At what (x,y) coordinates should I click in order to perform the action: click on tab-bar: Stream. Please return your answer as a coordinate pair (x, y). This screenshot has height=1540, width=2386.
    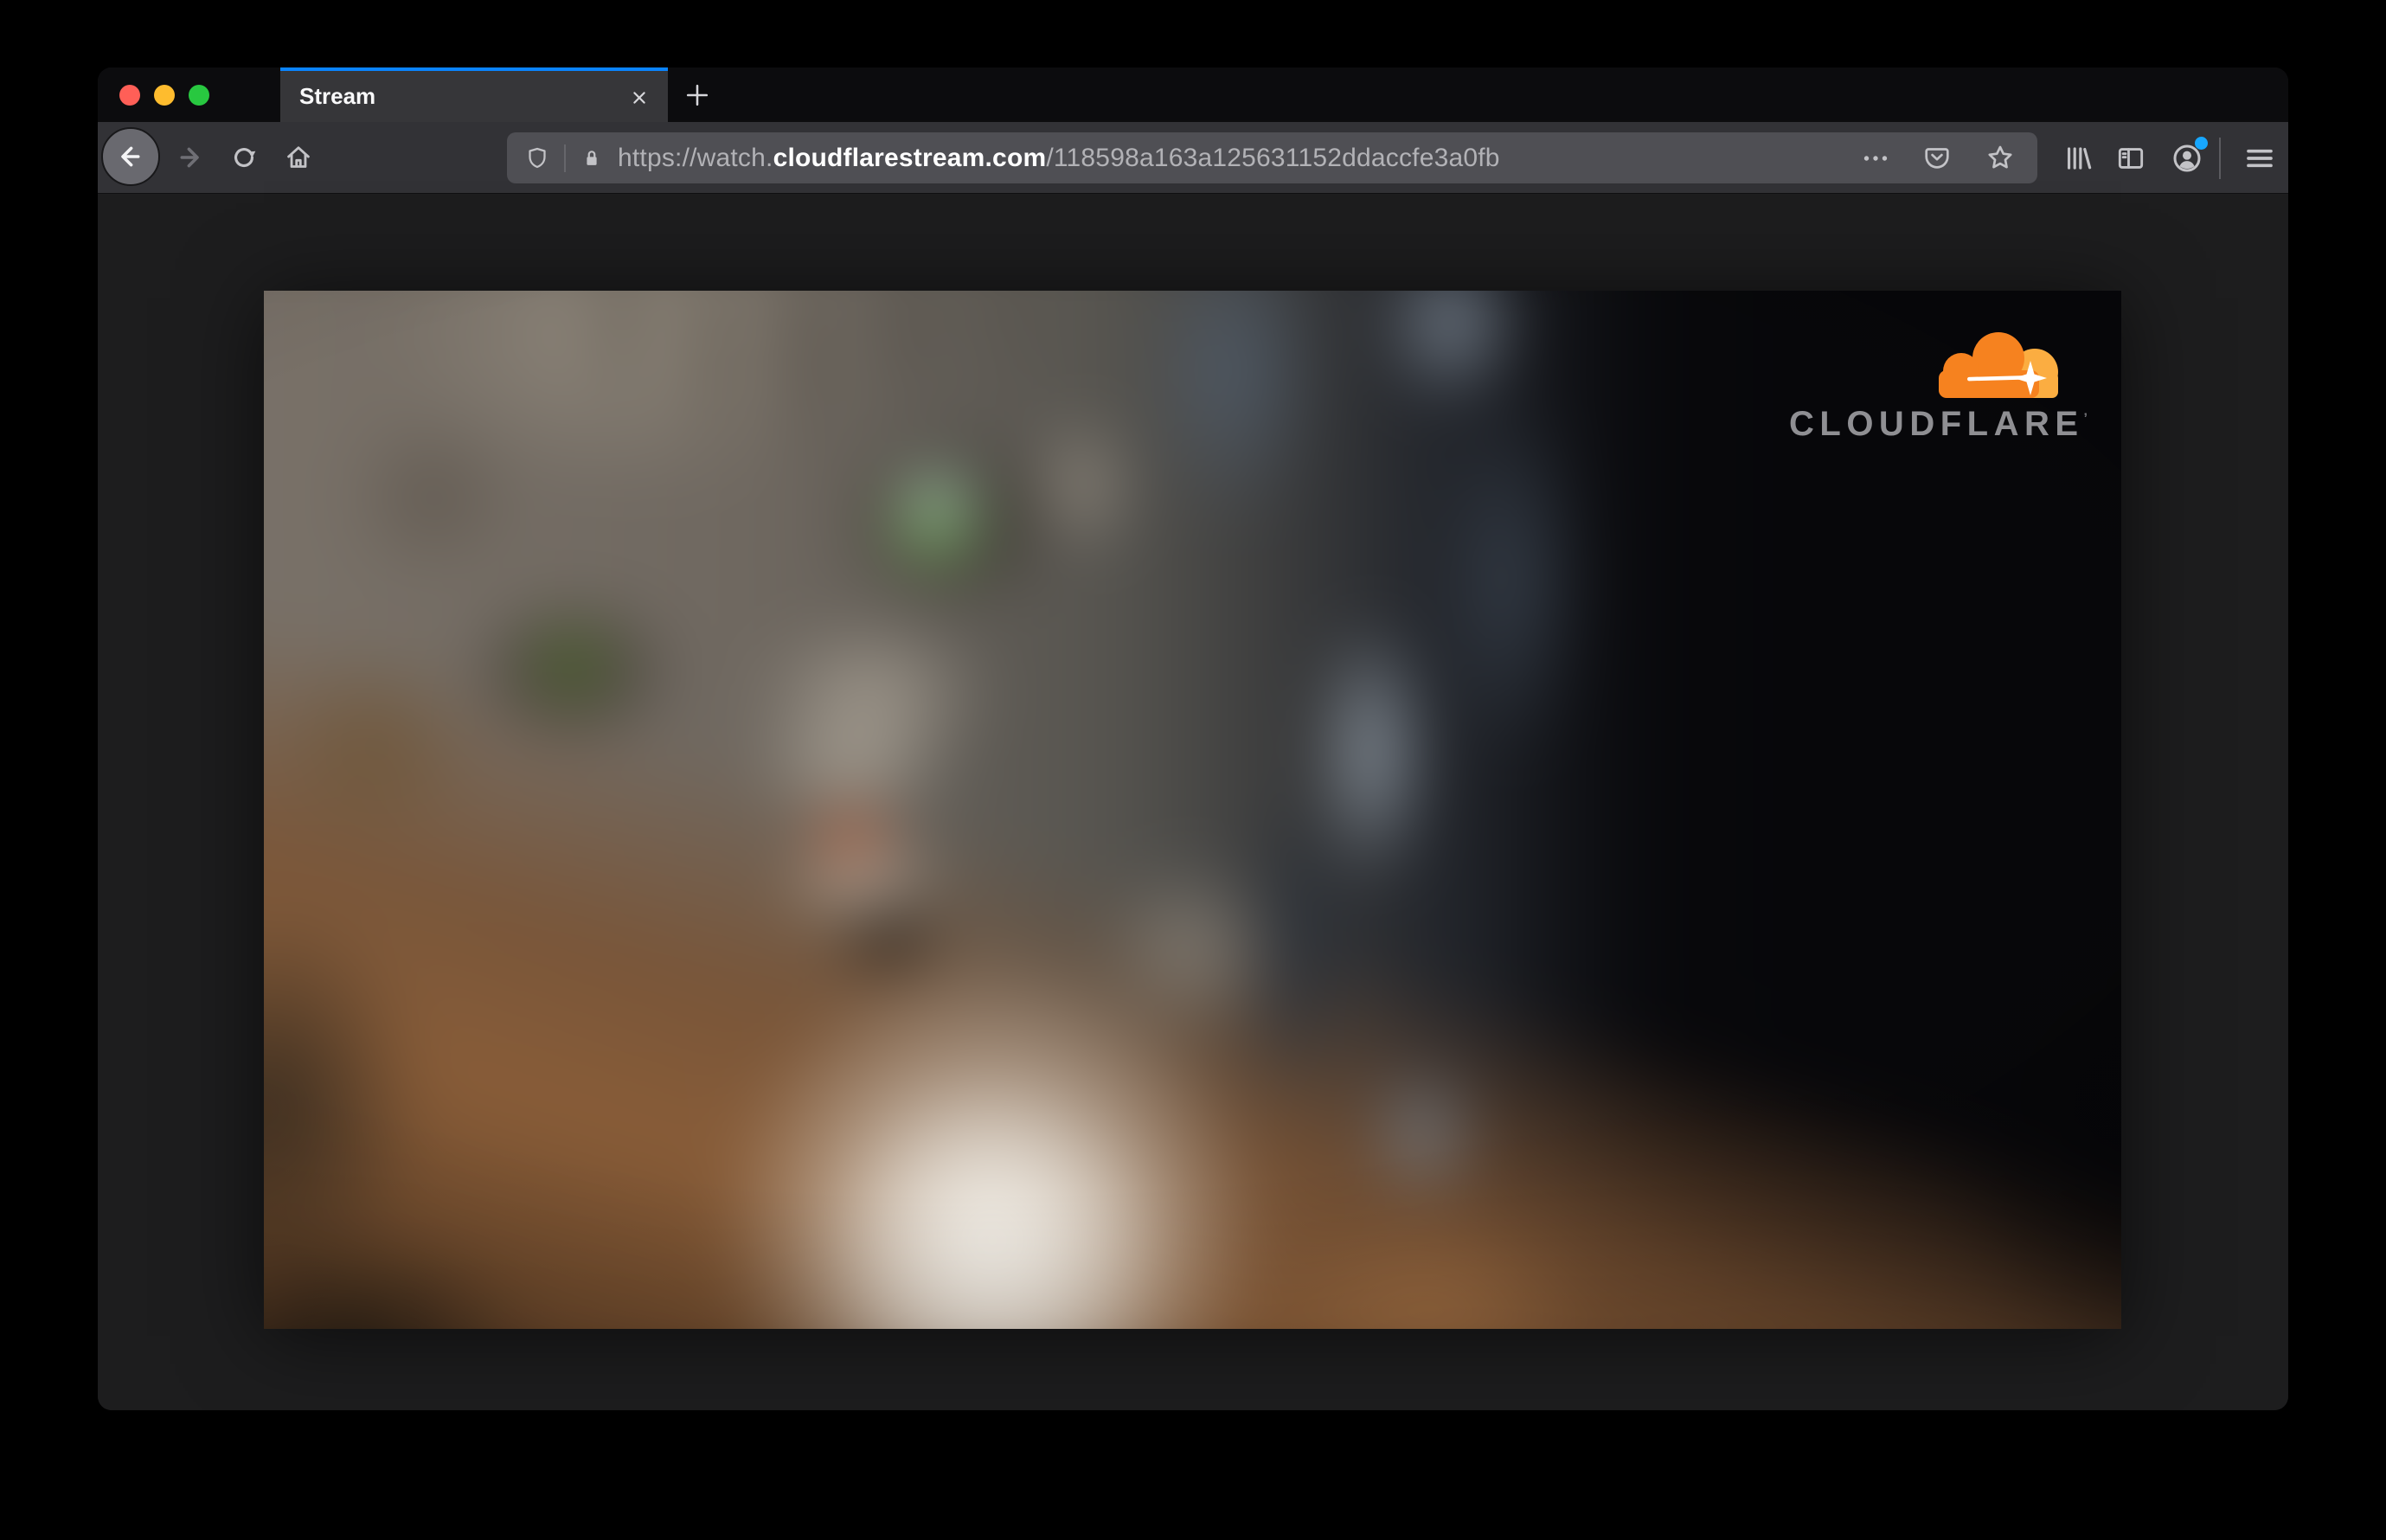
    Looking at the image, I should click on (1193, 94).